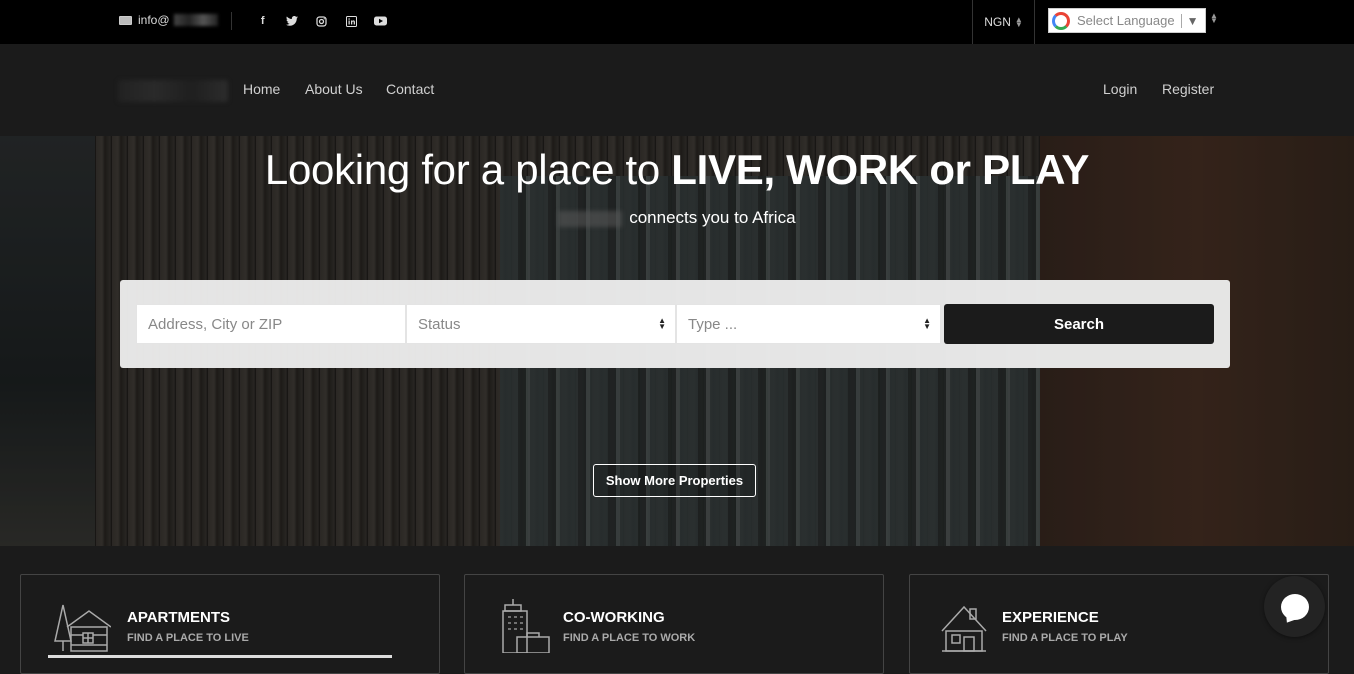 The width and height of the screenshot is (1354, 674). I want to click on address-input: Address, City or ZIP, so click(271, 324).